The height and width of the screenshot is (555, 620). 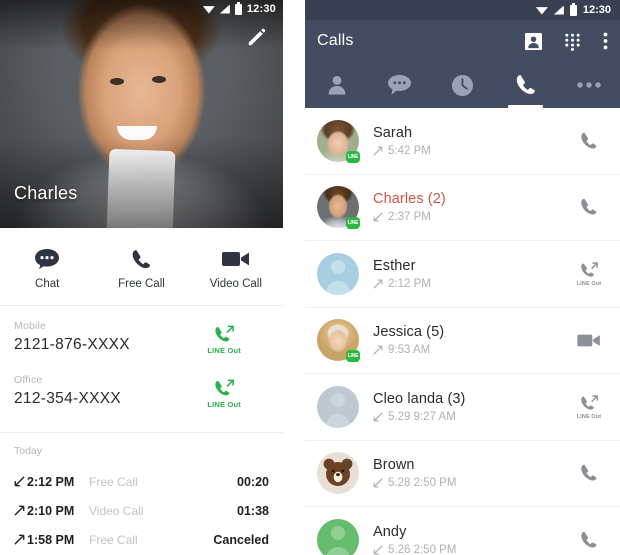 I want to click on line-out-button-mobile: LINE Out, so click(x=224, y=339).